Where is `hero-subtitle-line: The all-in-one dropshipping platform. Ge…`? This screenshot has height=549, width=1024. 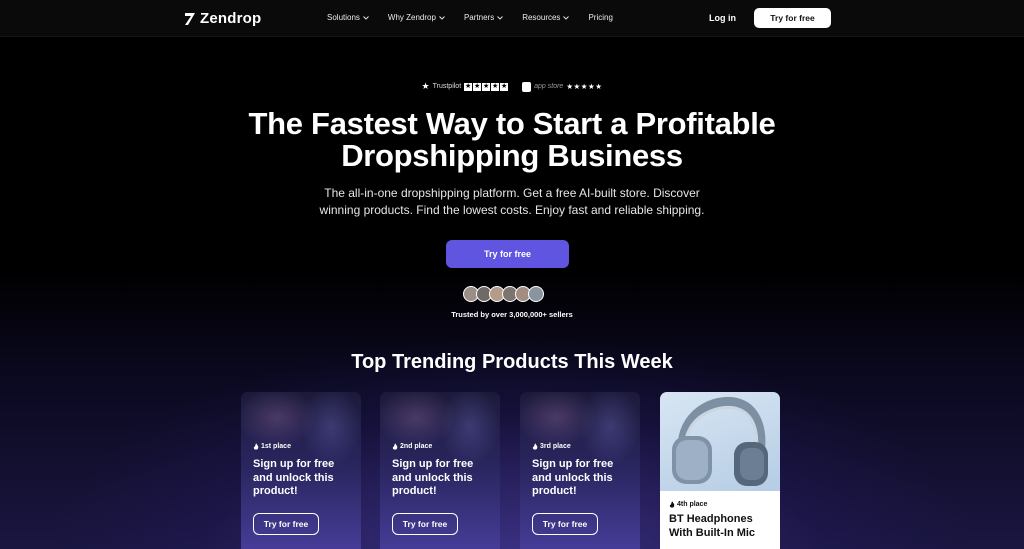
hero-subtitle-line: The all-in-one dropshipping platform. Ge… is located at coordinates (512, 193).